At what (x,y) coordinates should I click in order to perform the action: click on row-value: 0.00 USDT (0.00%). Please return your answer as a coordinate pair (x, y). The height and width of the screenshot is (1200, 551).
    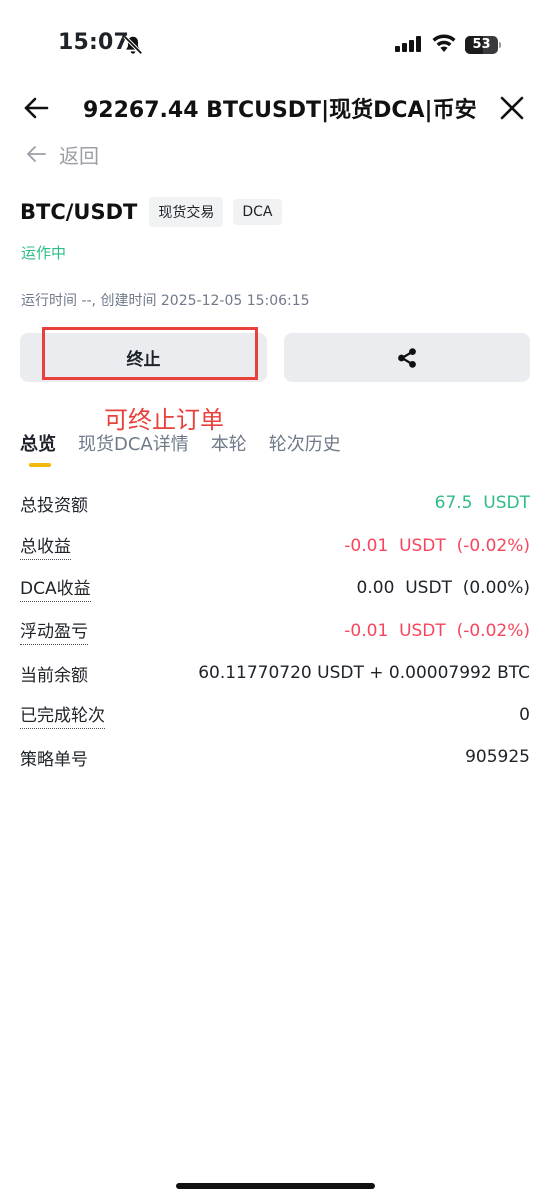
    Looking at the image, I should click on (443, 588).